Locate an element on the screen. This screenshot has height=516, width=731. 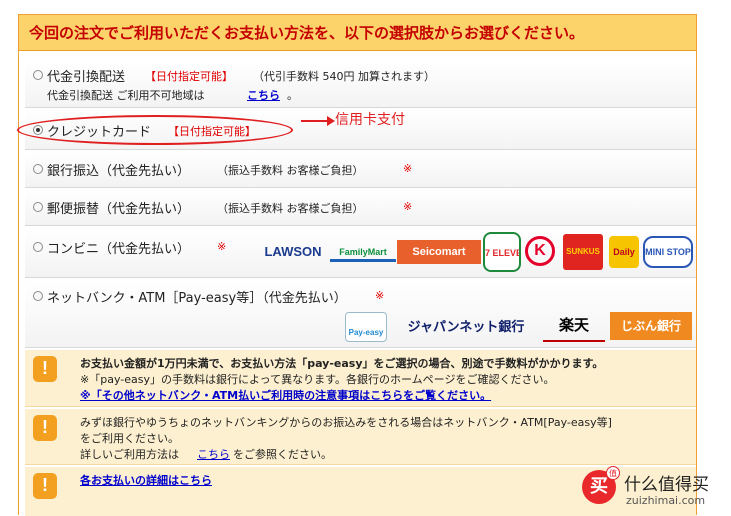
postal-transfer-radio is located at coordinates (38, 207).